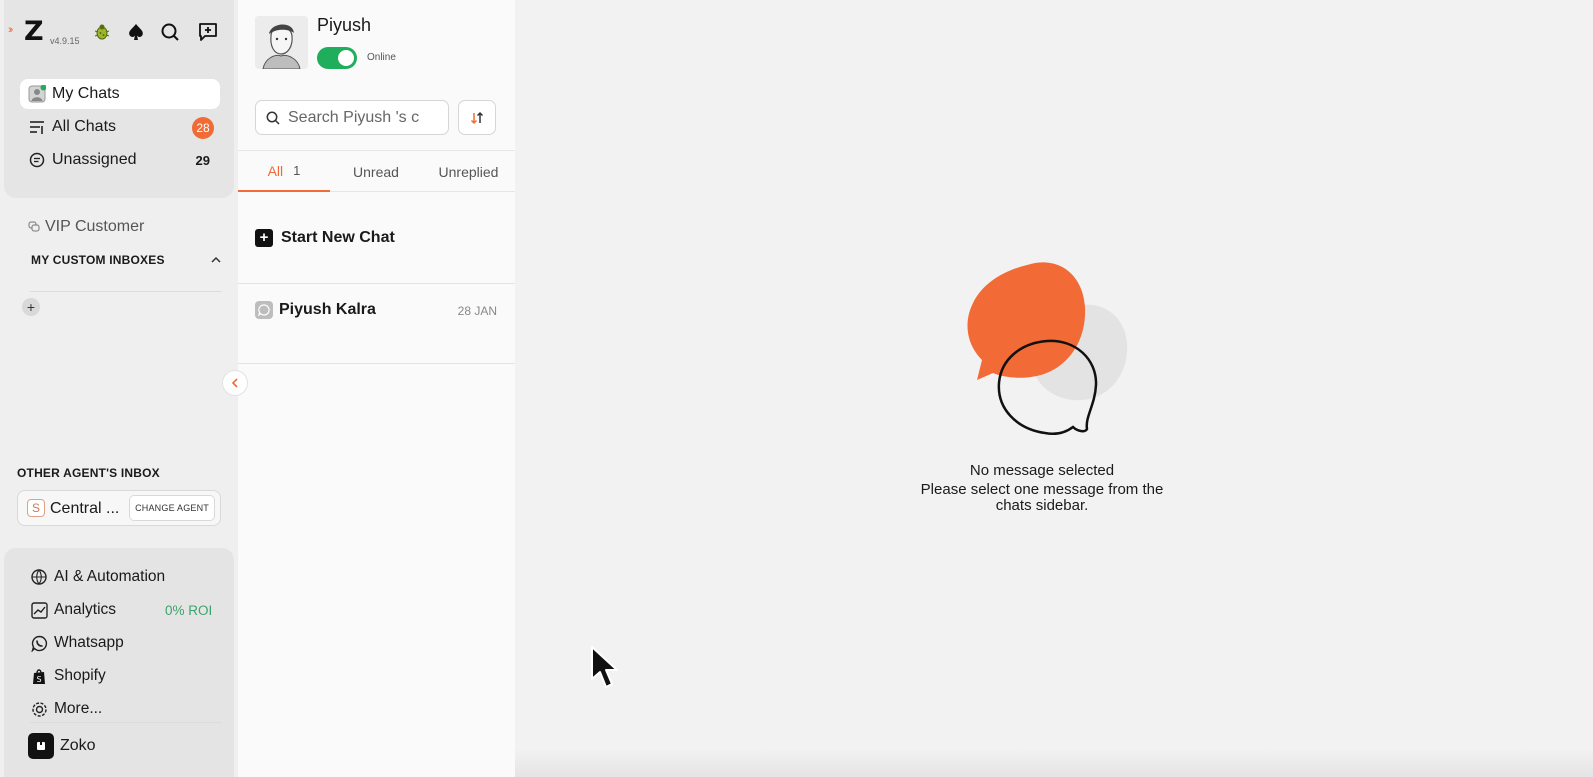 Image resolution: width=1593 pixels, height=777 pixels. I want to click on tab-unread: Unread, so click(376, 171).